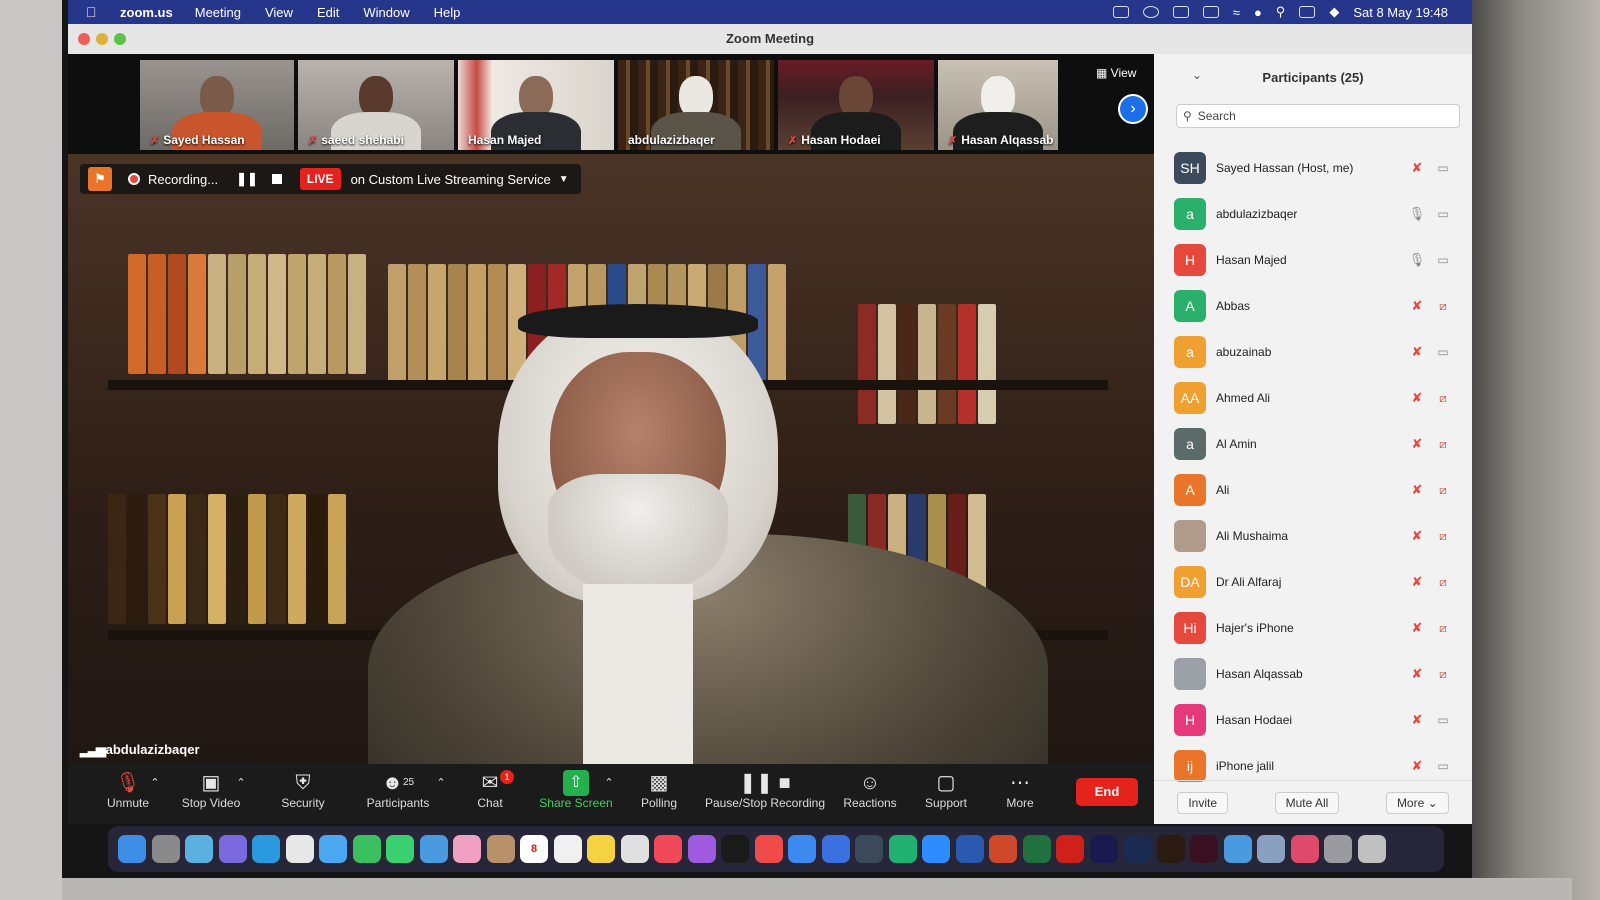  Describe the element at coordinates (1307, 802) in the screenshot. I see `mute-all-button: Mute All` at that location.